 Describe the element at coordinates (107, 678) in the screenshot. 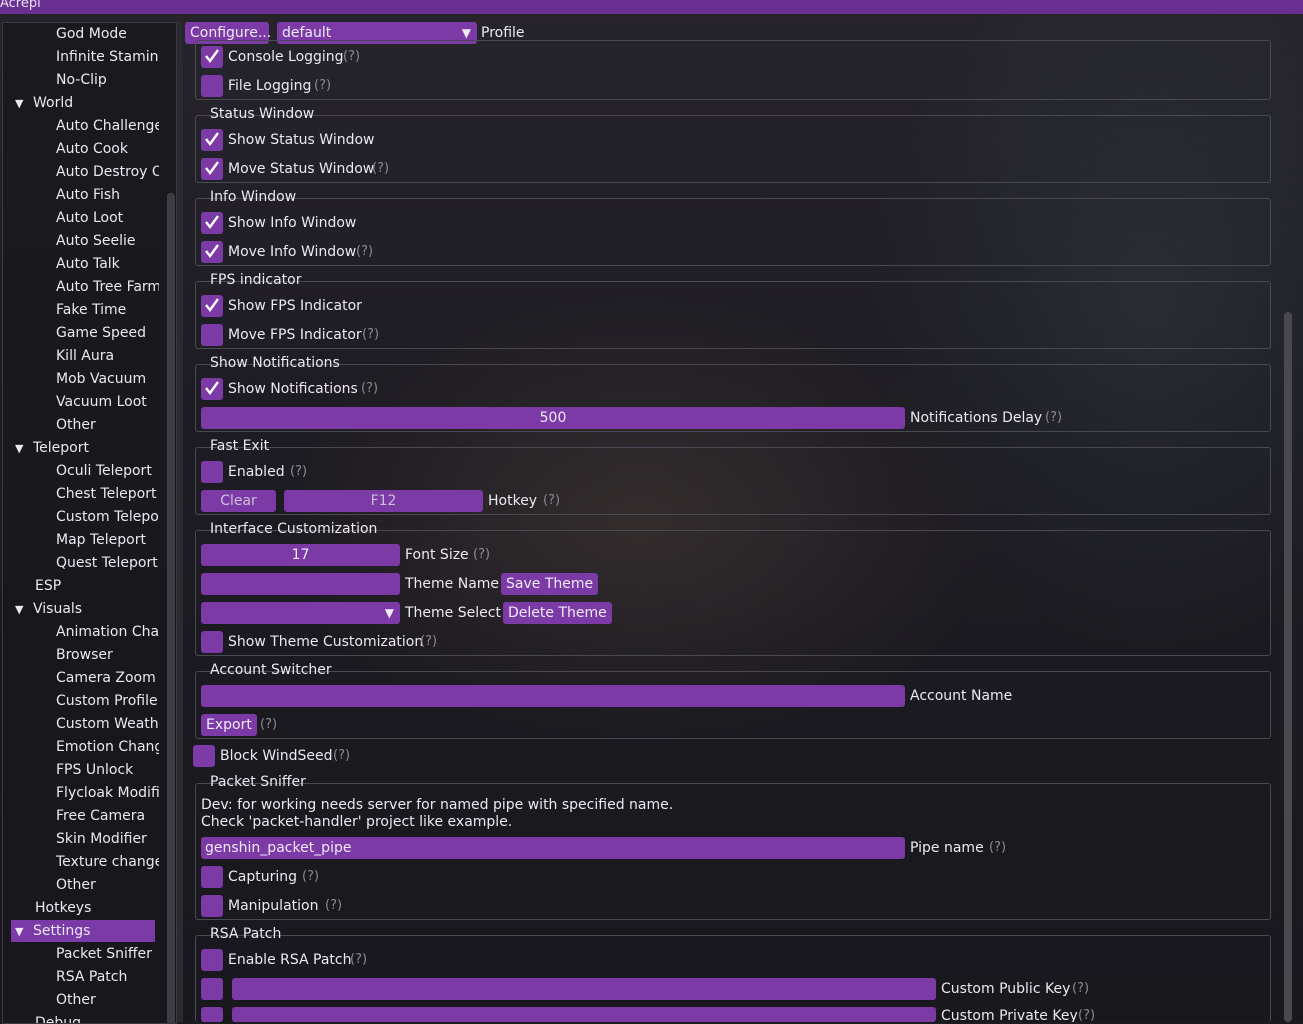

I see `sidebar-item-camera-zoom: Camera Zoom` at that location.